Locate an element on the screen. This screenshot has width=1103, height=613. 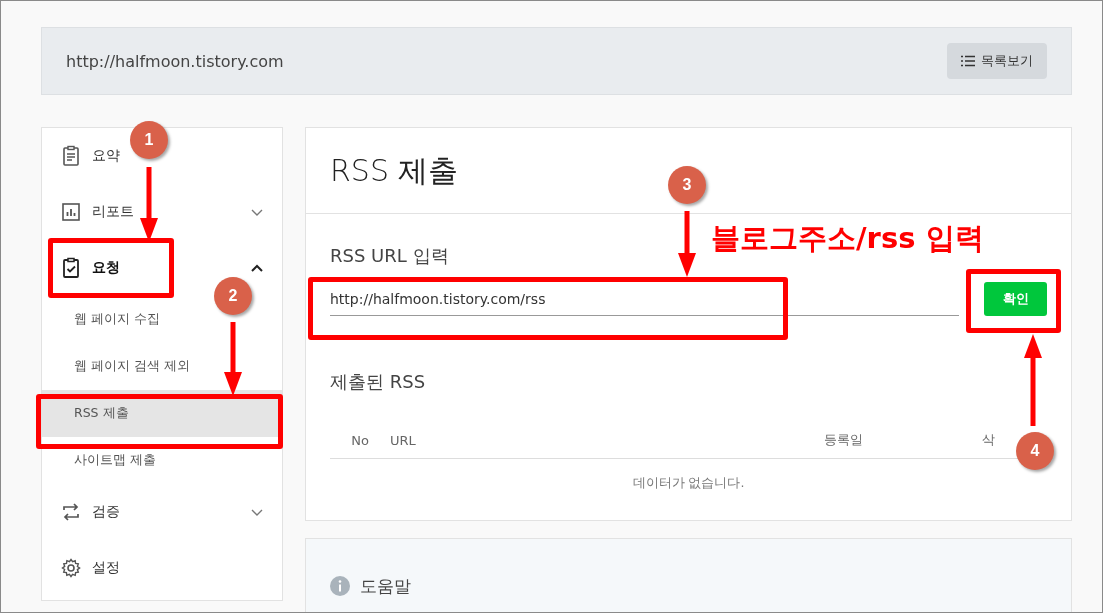
sidebar-item: 리포트 is located at coordinates (97, 212).